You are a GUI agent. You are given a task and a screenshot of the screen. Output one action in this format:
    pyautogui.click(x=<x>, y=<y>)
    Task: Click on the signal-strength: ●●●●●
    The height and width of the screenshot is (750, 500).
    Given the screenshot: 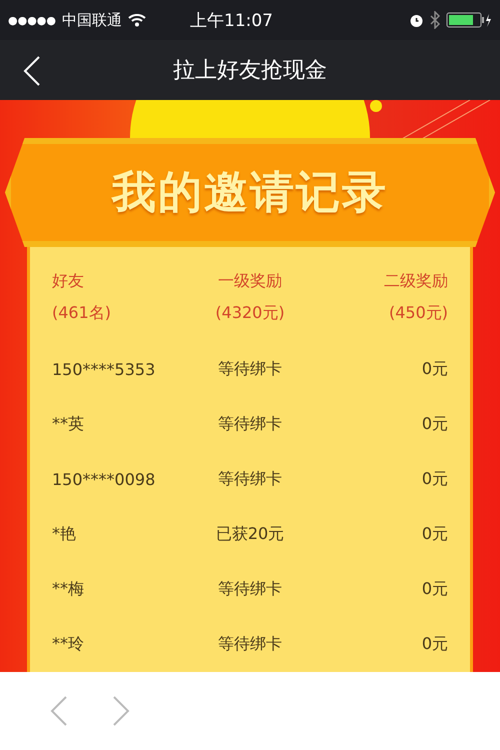 What is the action you would take?
    pyautogui.click(x=32, y=20)
    